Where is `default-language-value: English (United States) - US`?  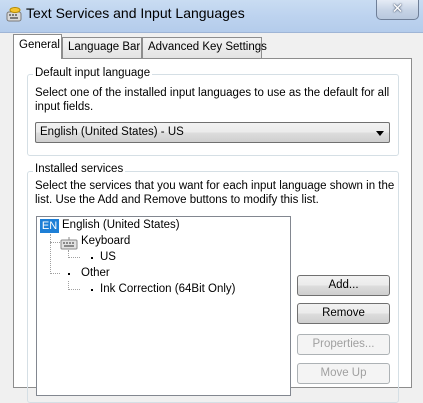 default-language-value: English (United States) - US is located at coordinates (112, 132).